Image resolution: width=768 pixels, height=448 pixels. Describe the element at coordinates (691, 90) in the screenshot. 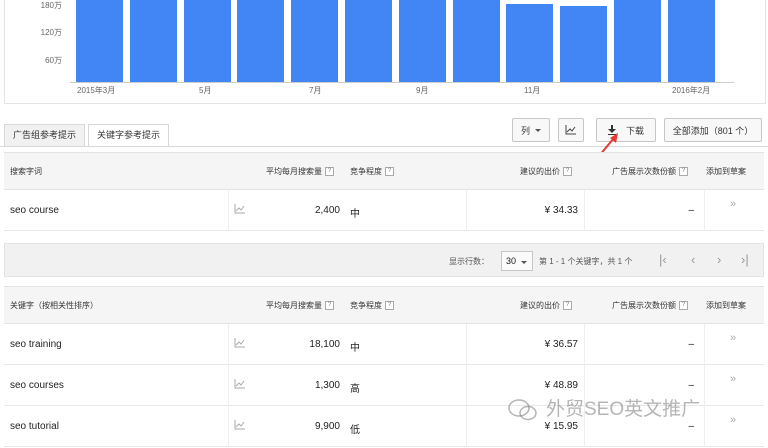

I see `x-tick-label: 2016年2月` at that location.